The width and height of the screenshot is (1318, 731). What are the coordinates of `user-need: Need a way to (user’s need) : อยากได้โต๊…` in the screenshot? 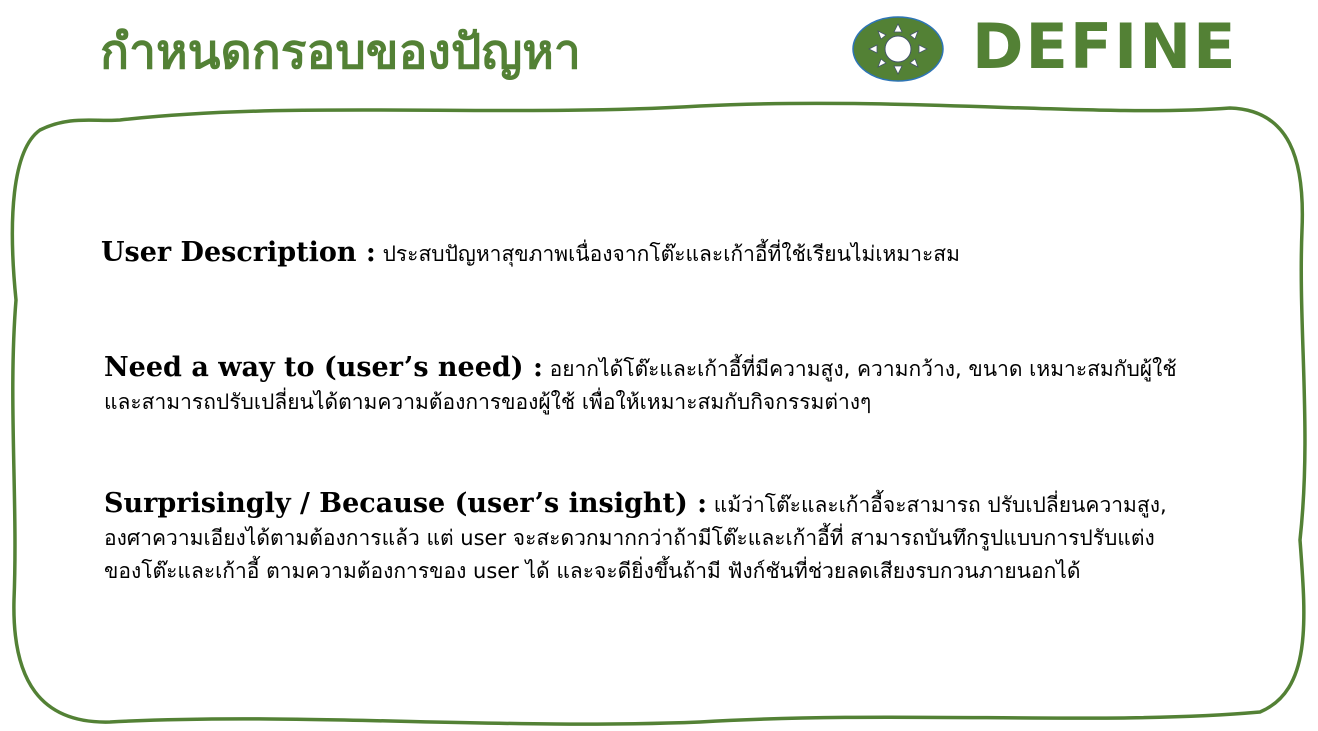 It's located at (644, 385).